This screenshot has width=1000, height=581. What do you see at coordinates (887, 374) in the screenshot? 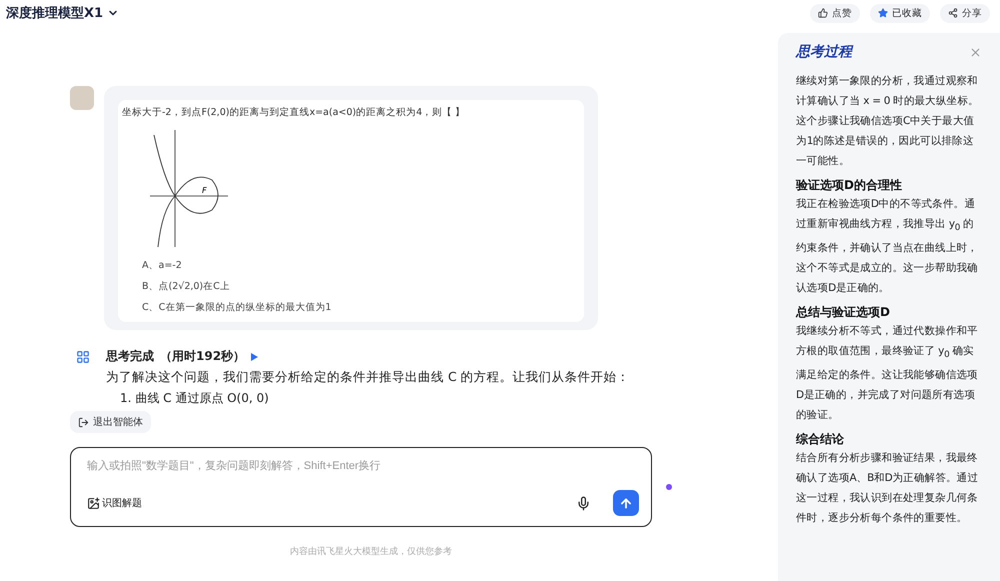
I see `section-text: 我继续分析不等式，通过代数操作和平方根的取值范围，最终验证了 y$_{0}$ 确实满足给定的条件。这让我能够确信选项D是正确的，并完成了对问题所有选项的验证。` at bounding box center [887, 374].